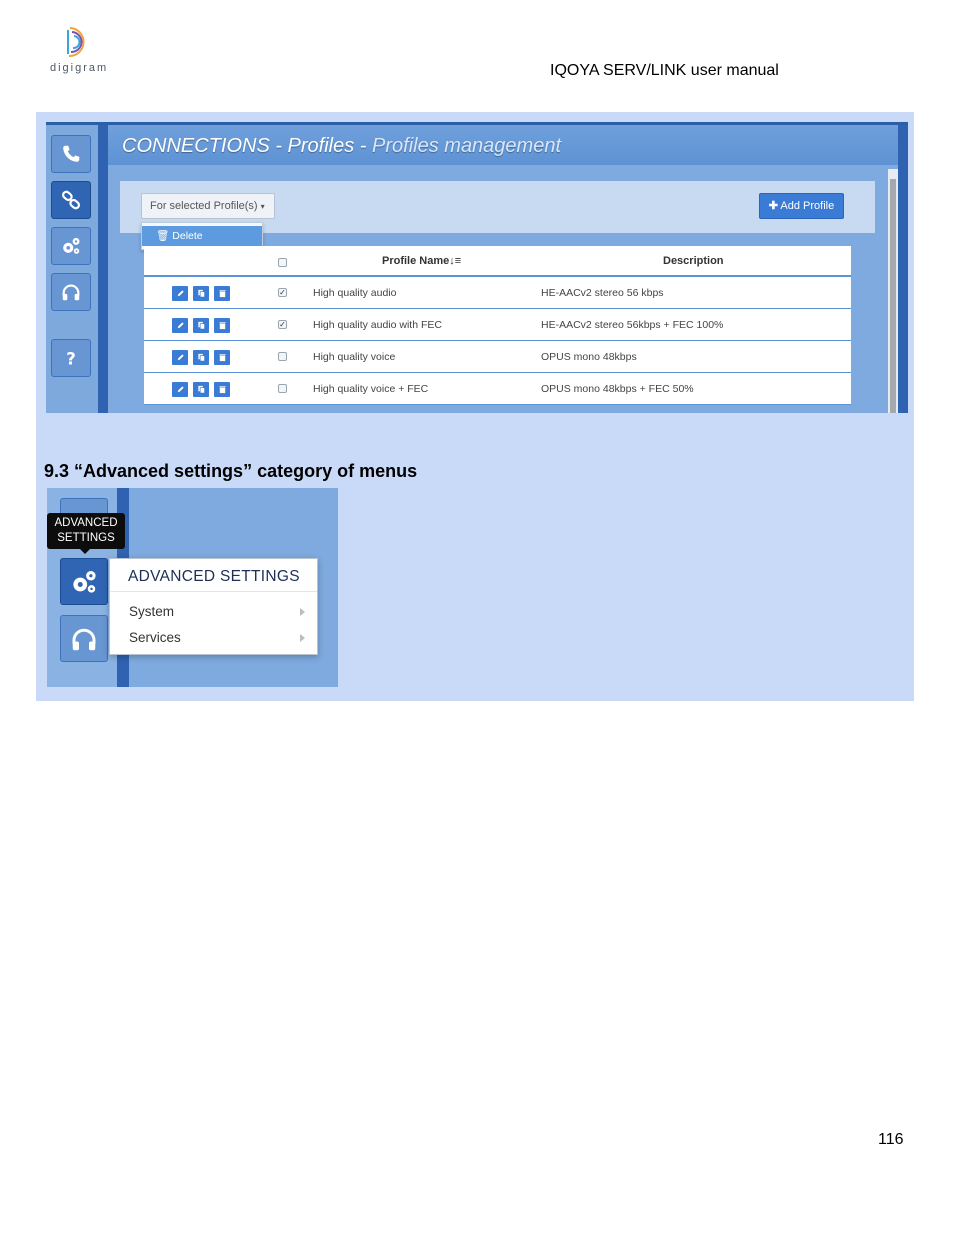  I want to click on tooltip-arrow, so click(85, 551).